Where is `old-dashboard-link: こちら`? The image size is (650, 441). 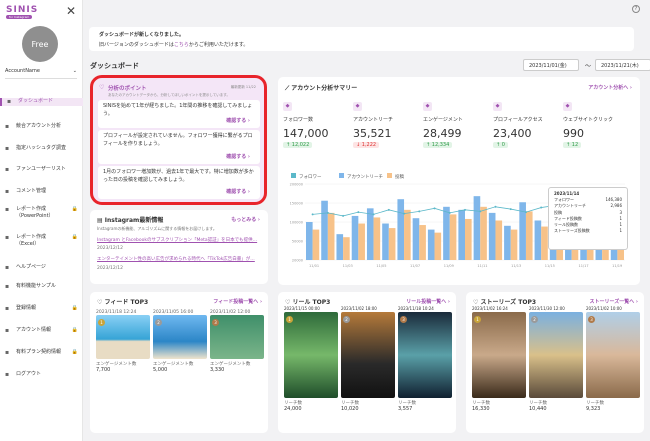
old-dashboard-link: こちら is located at coordinates (181, 45).